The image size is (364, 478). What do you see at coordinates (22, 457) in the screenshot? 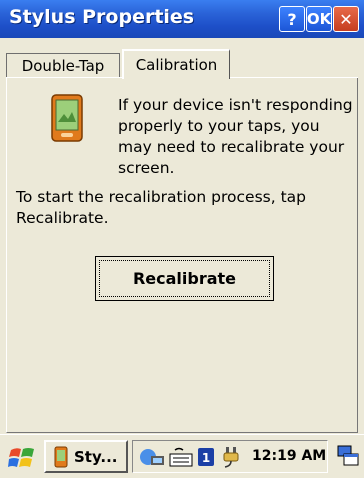
I see `start-menu-icon` at bounding box center [22, 457].